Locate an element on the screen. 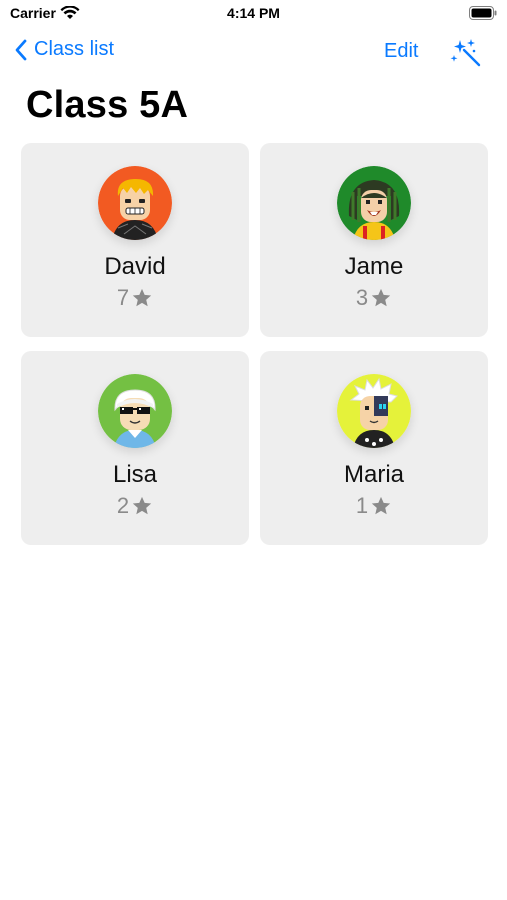 The image size is (507, 900). avatar-jame-icon is located at coordinates (374, 203).